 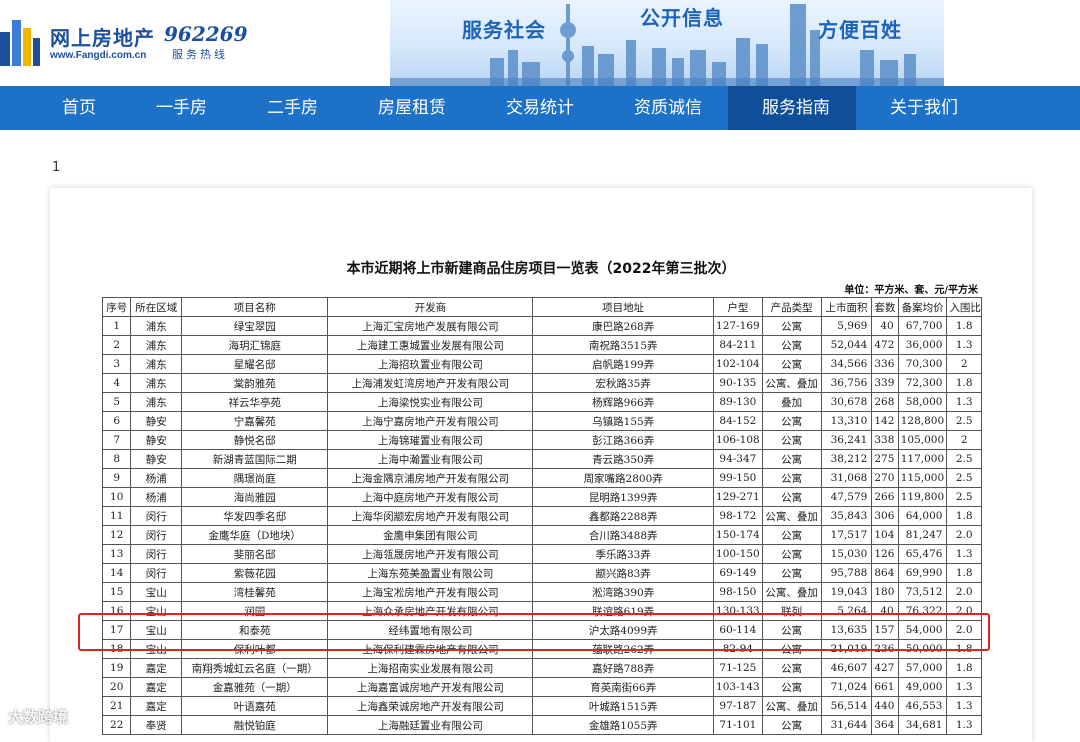 What do you see at coordinates (116, 611) in the screenshot?
I see `table-cell: 16` at bounding box center [116, 611].